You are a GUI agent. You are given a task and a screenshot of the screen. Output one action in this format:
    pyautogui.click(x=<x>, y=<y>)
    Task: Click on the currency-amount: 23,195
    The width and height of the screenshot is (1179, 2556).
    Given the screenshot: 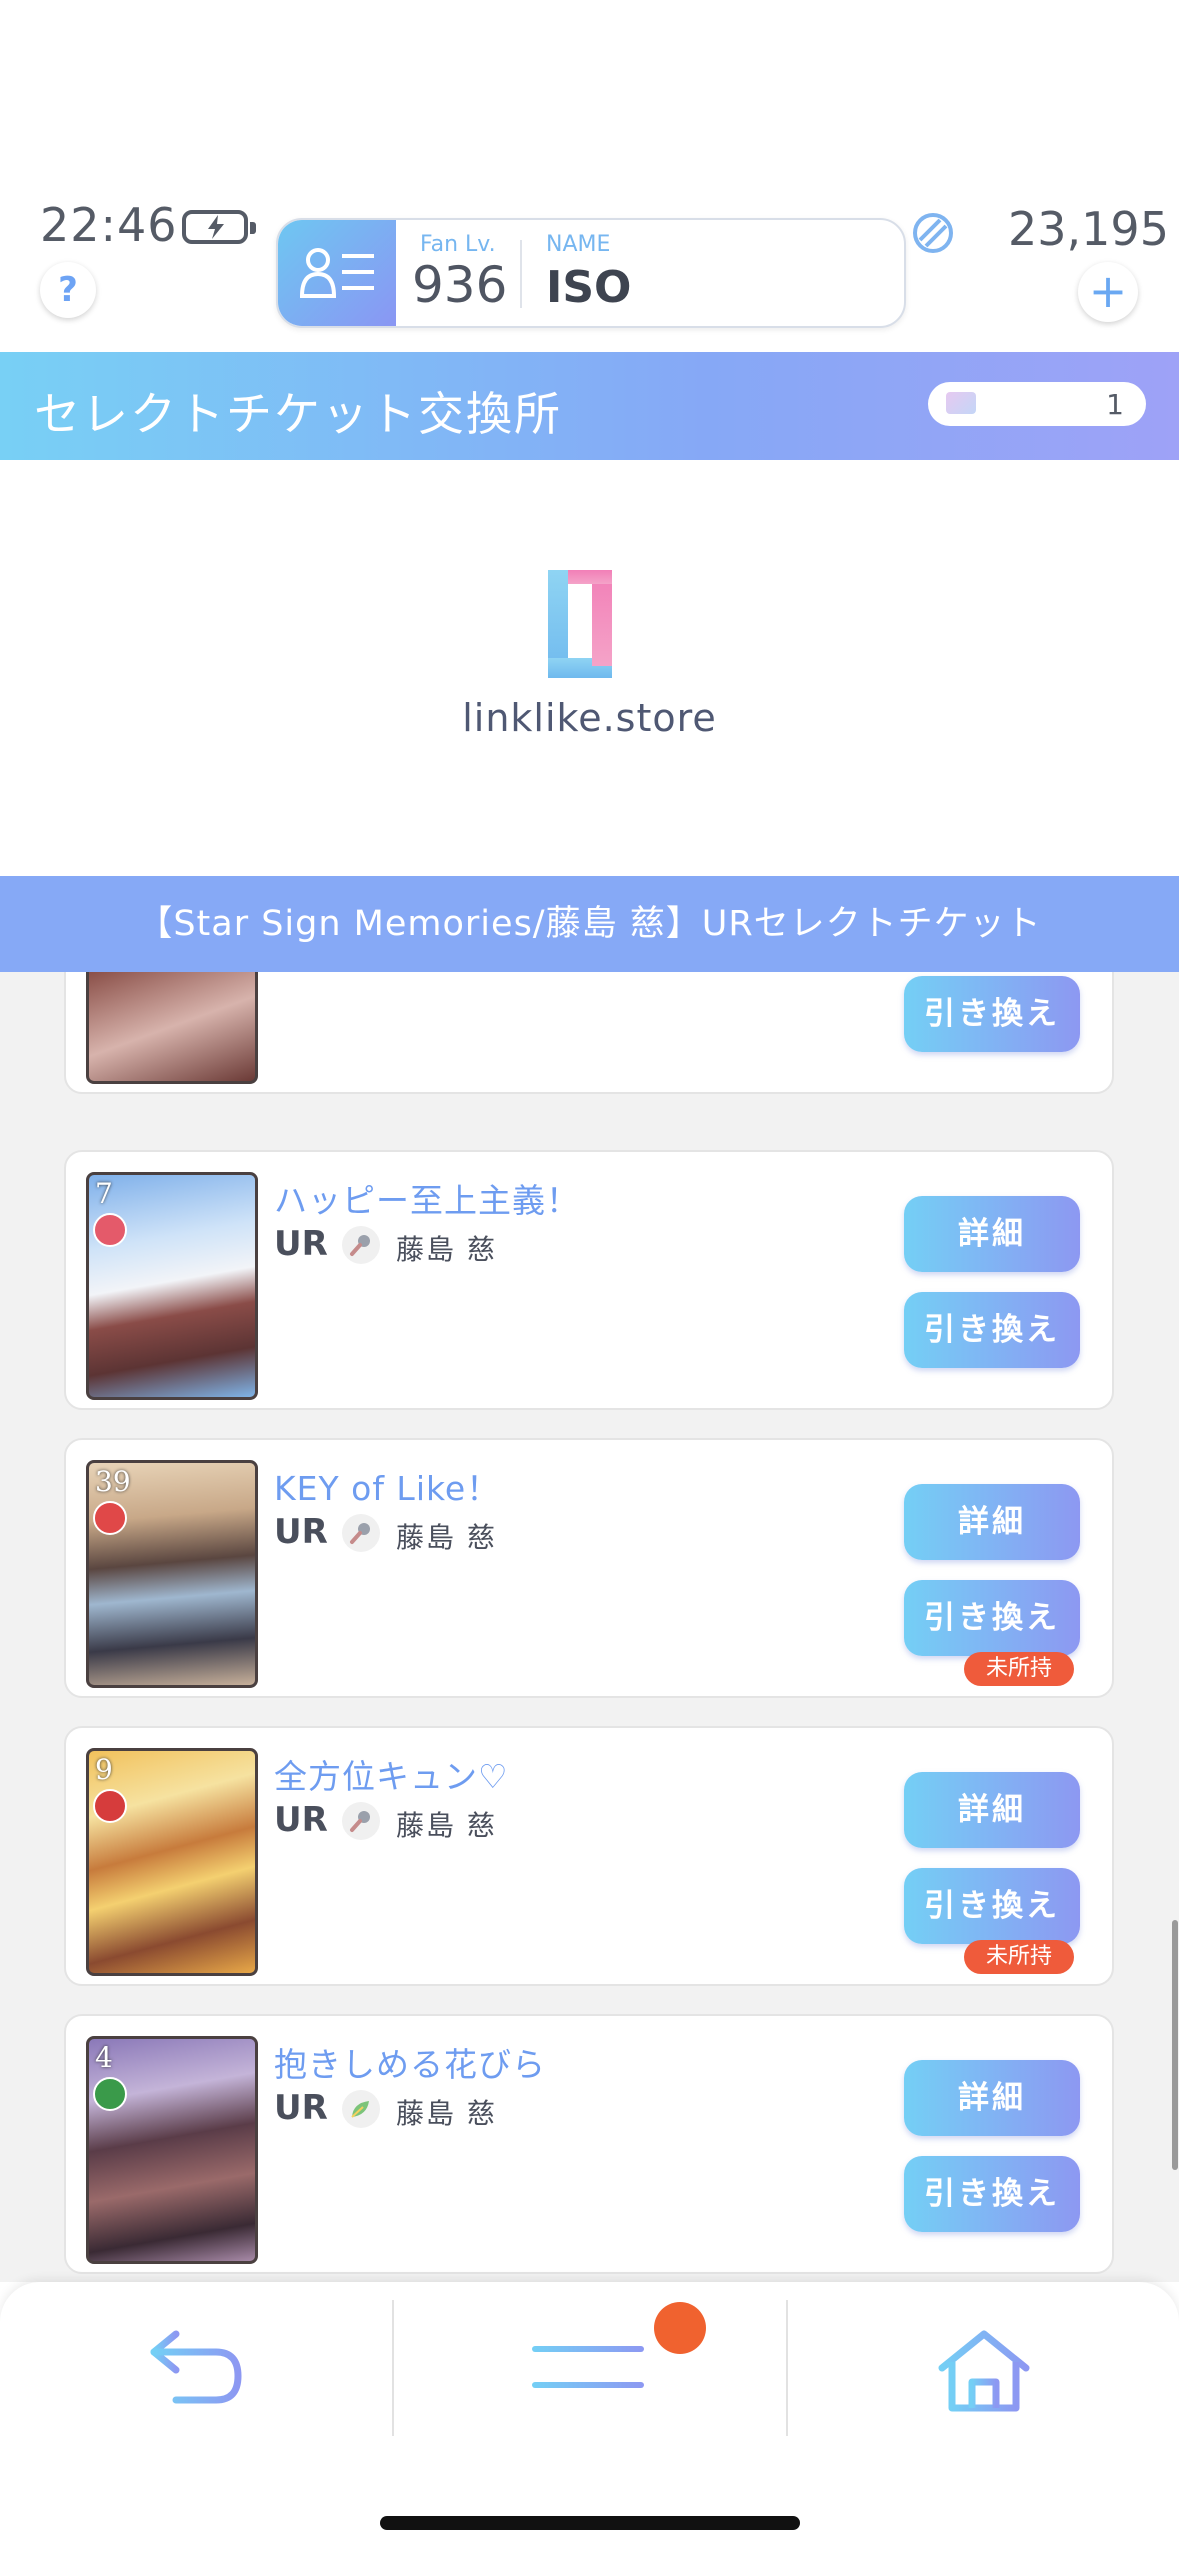 What is the action you would take?
    pyautogui.click(x=1088, y=229)
    